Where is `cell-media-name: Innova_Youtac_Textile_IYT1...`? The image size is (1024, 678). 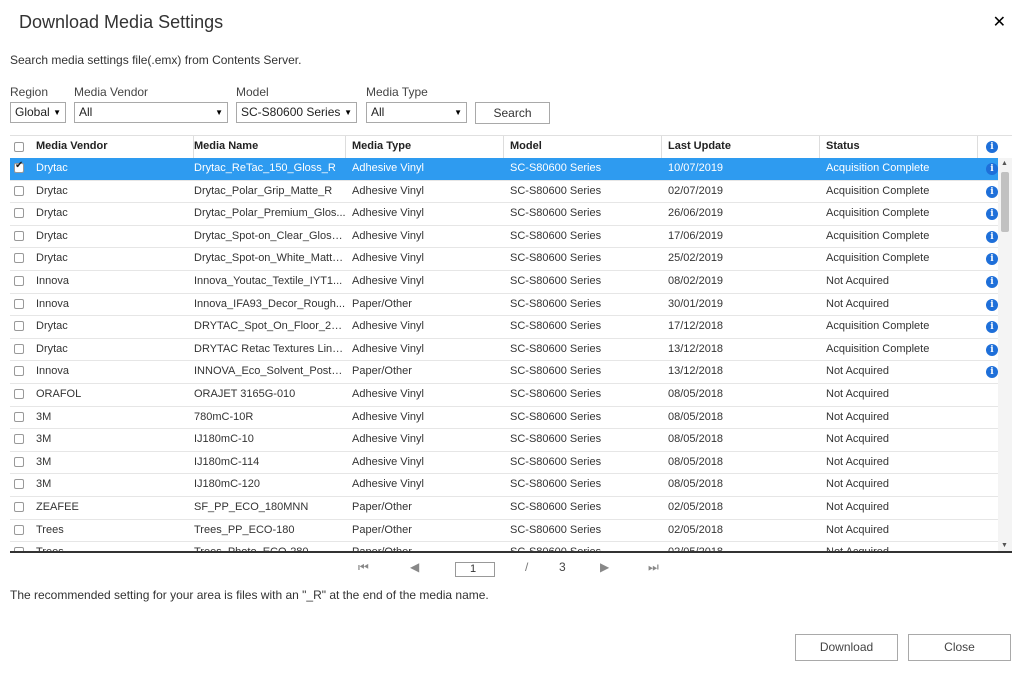 cell-media-name: Innova_Youtac_Textile_IYT1... is located at coordinates (268, 280).